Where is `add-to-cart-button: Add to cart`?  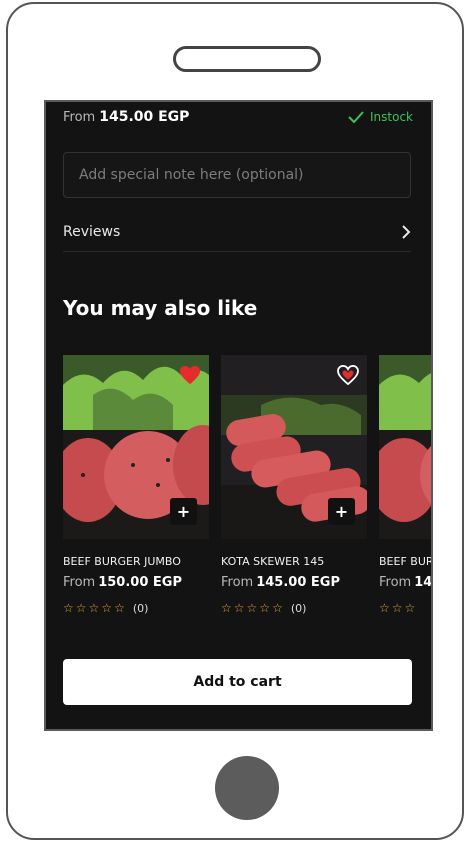 add-to-cart-button: Add to cart is located at coordinates (237, 682).